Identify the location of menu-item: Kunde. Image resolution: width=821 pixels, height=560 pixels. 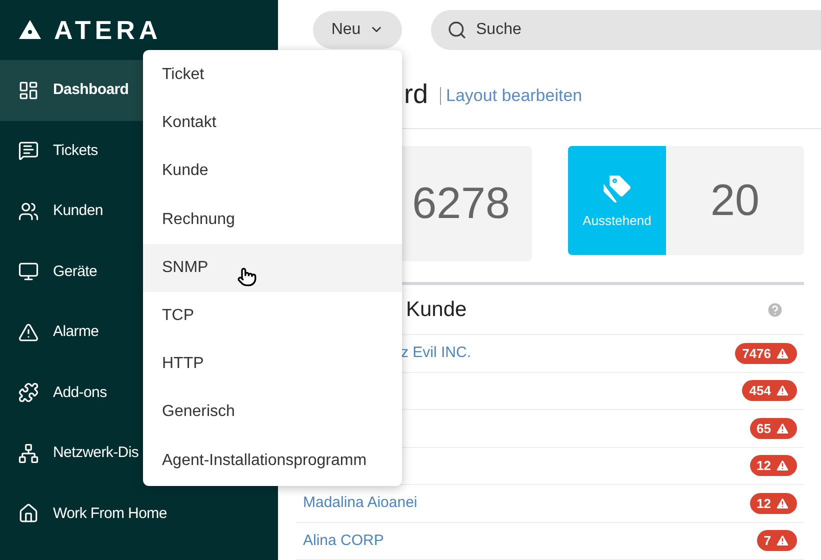
(272, 171).